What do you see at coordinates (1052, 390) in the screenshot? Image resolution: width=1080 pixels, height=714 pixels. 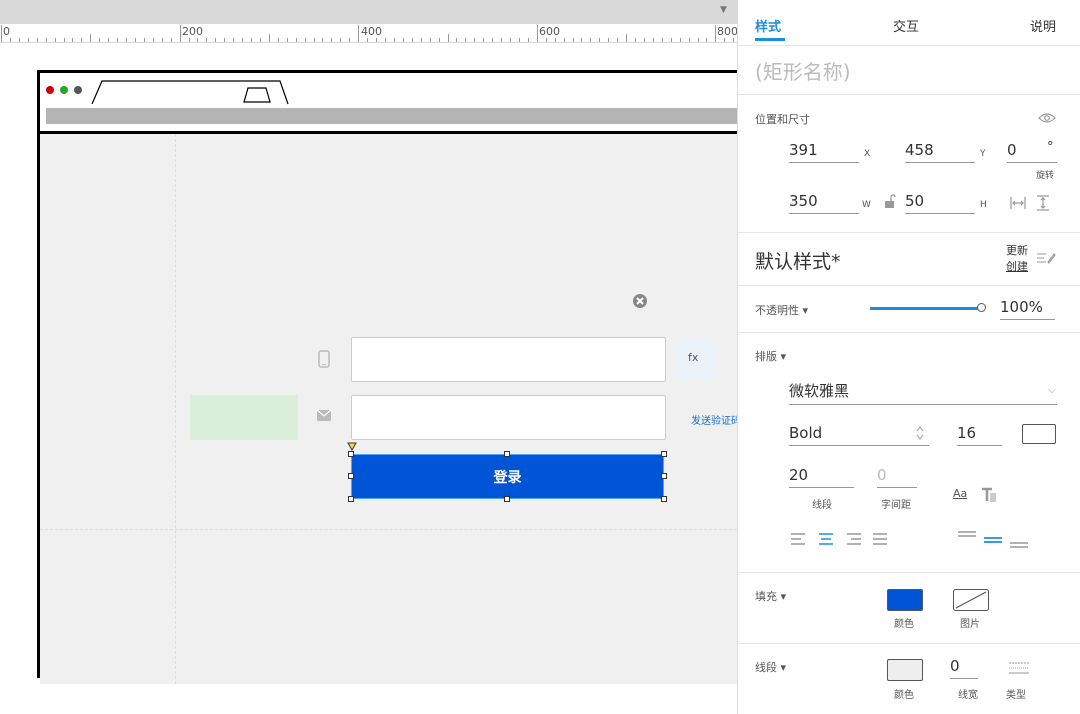 I see `chevron-down-icon: ⌵` at bounding box center [1052, 390].